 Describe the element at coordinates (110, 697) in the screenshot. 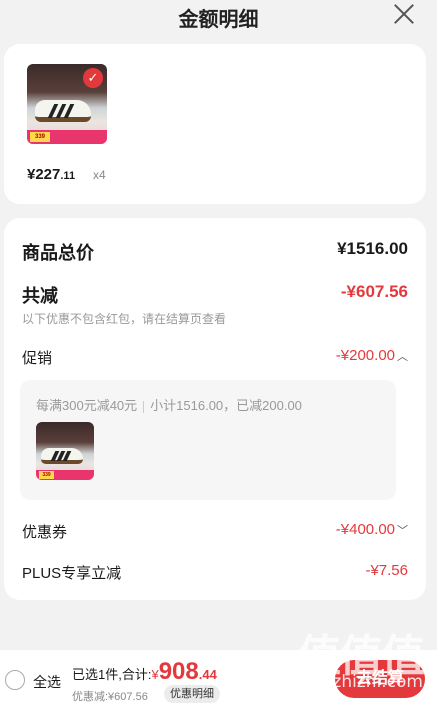

I see `discount-text: 优惠减:¥607.56` at that location.